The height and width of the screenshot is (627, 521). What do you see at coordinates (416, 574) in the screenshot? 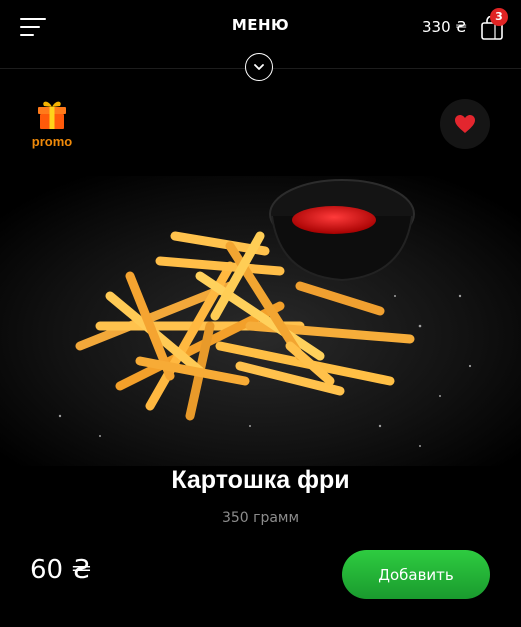
I see `add-to-cart-button: Добавить` at bounding box center [416, 574].